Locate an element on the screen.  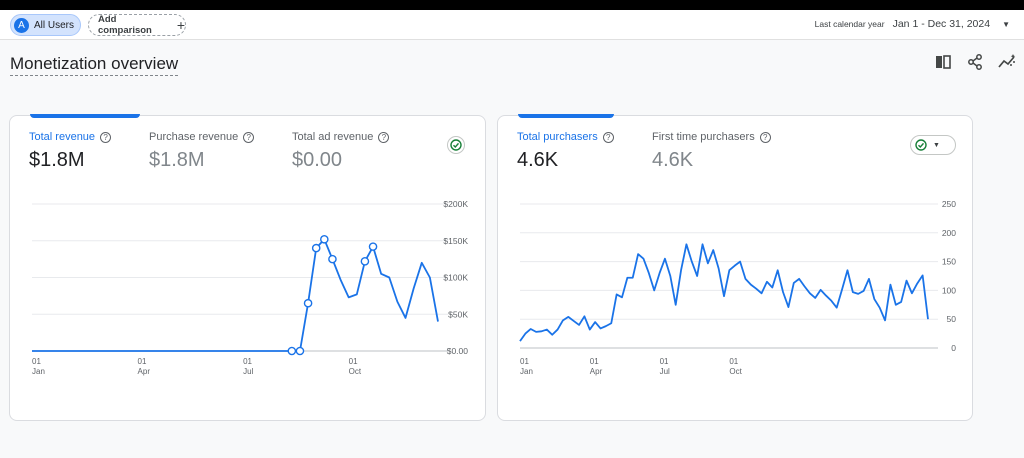
segment-badge: A is located at coordinates (21, 25).